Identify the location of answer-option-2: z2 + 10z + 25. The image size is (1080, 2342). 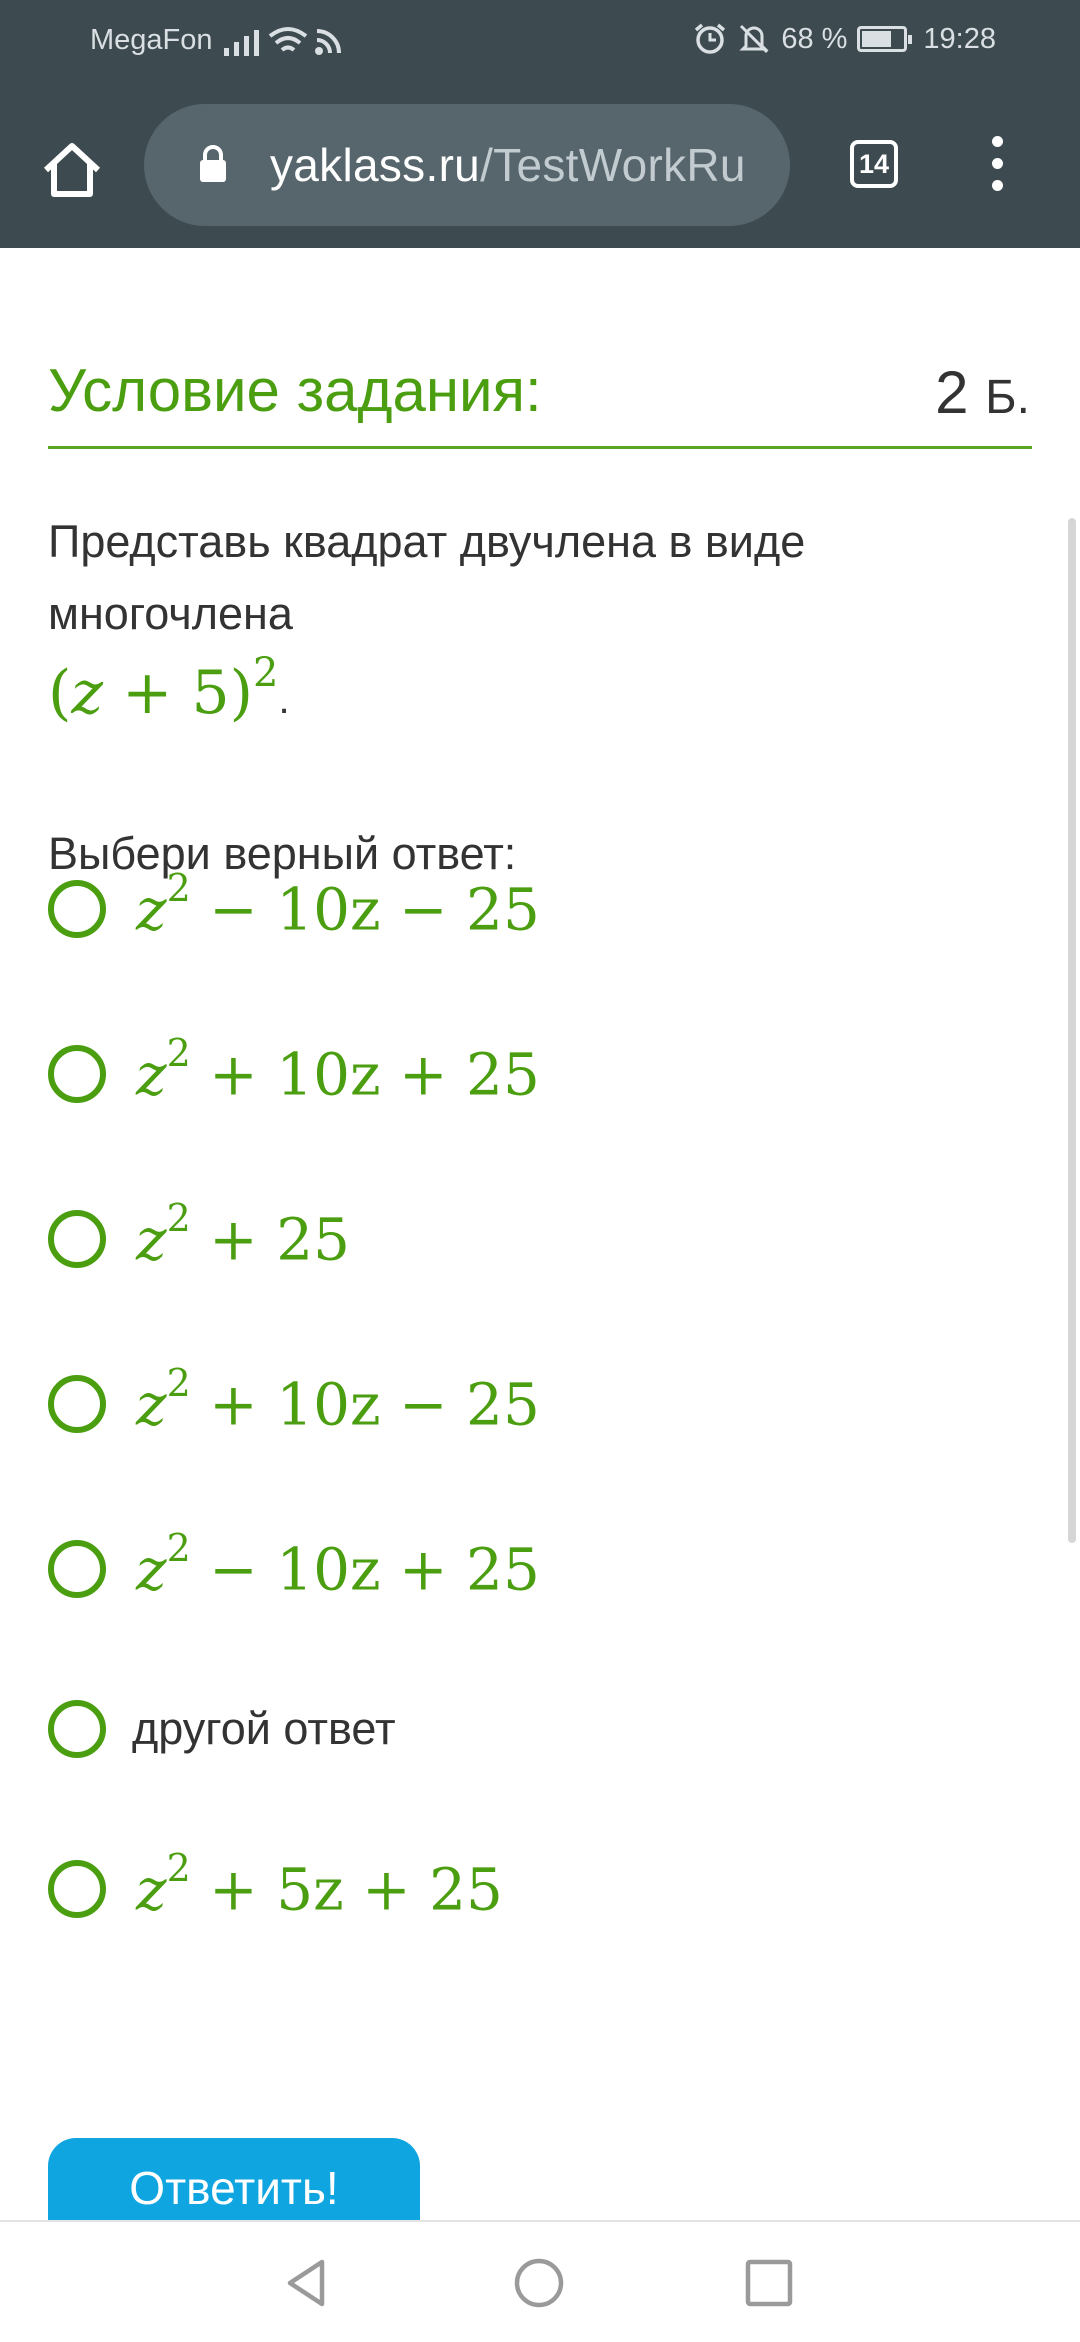
(498, 1074).